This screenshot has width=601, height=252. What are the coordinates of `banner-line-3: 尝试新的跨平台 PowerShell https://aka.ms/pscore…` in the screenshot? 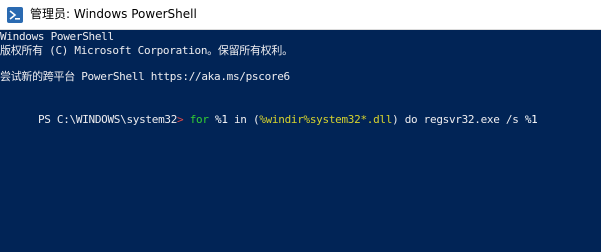 It's located at (145, 76).